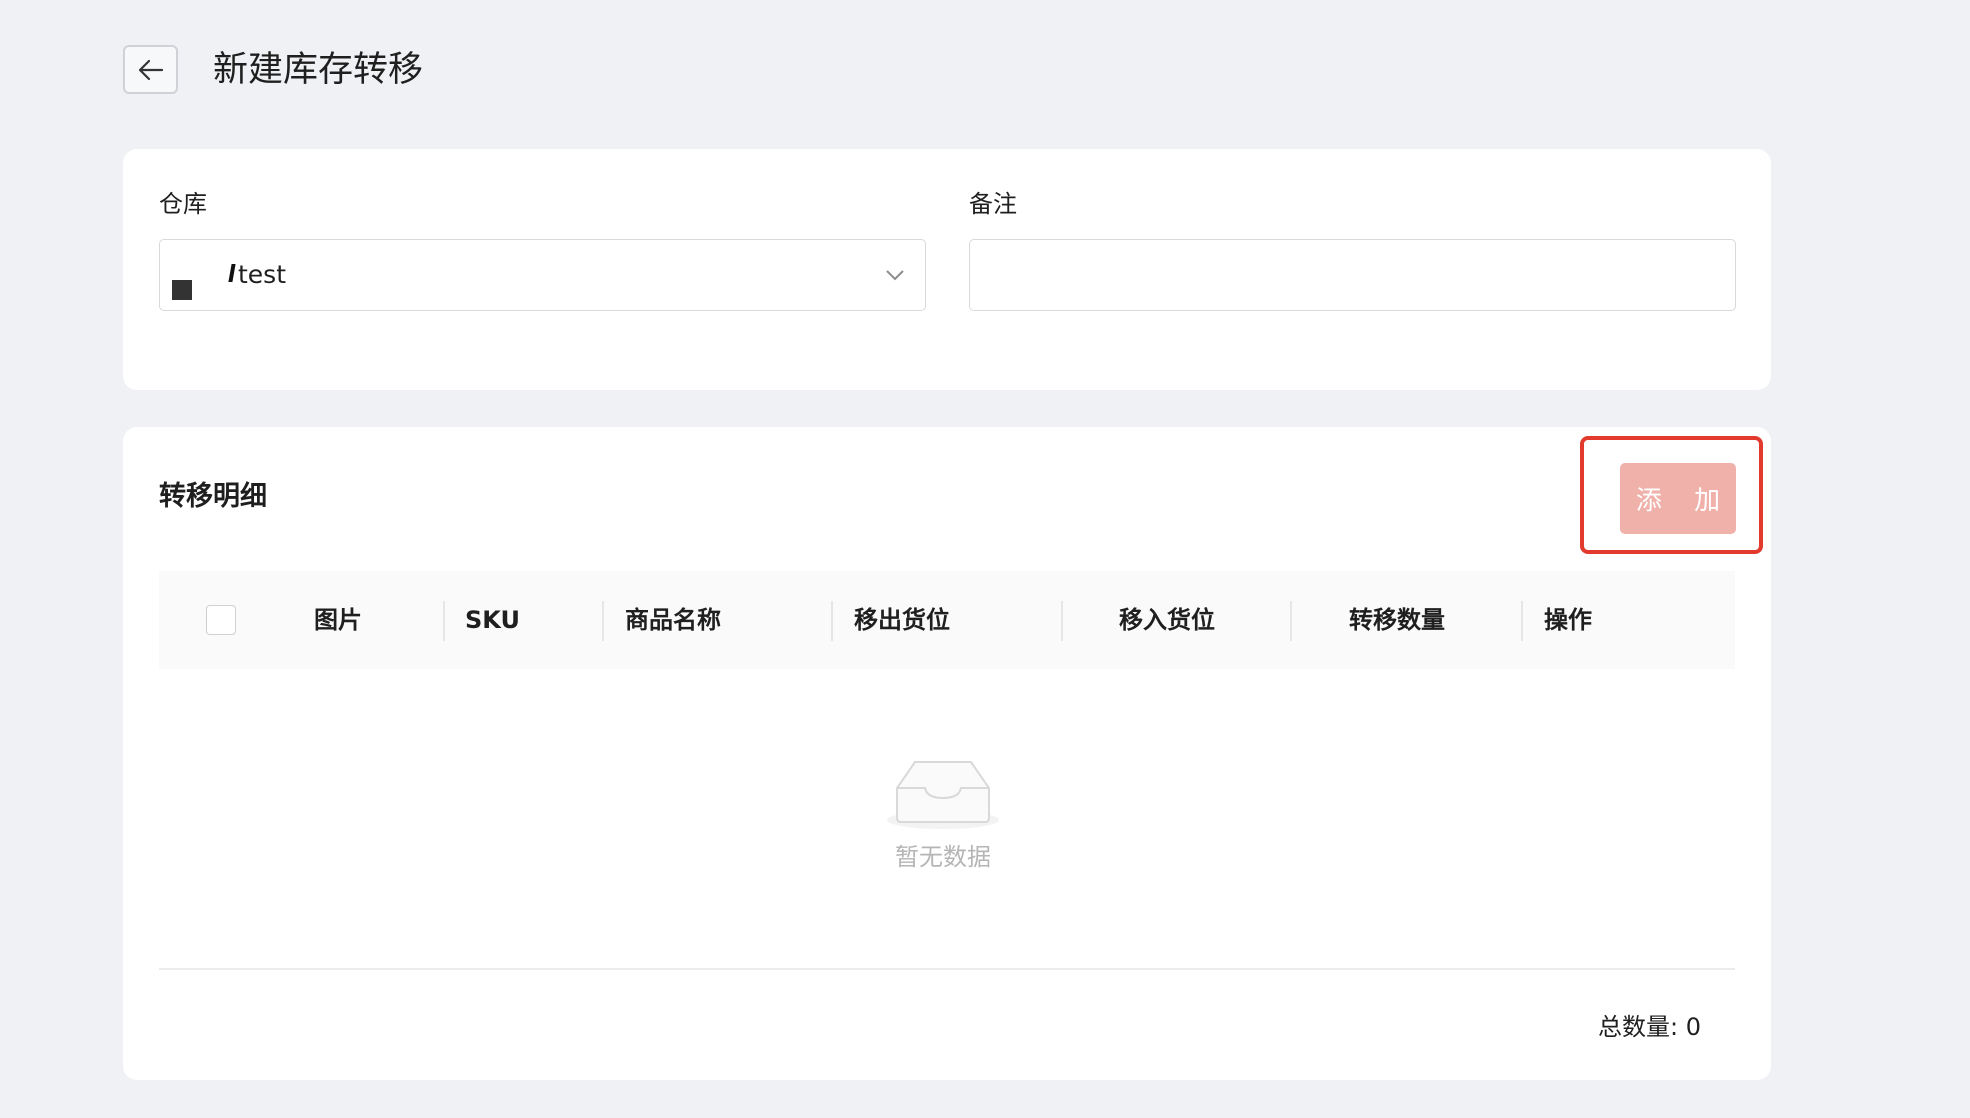  Describe the element at coordinates (993, 204) in the screenshot. I see `remark-label: 备注` at that location.